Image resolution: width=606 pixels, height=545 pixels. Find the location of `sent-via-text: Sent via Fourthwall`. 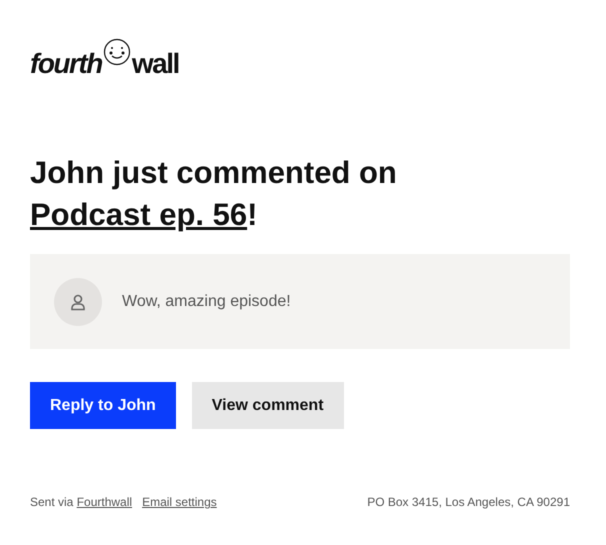

sent-via-text: Sent via Fourthwall is located at coordinates (81, 502).